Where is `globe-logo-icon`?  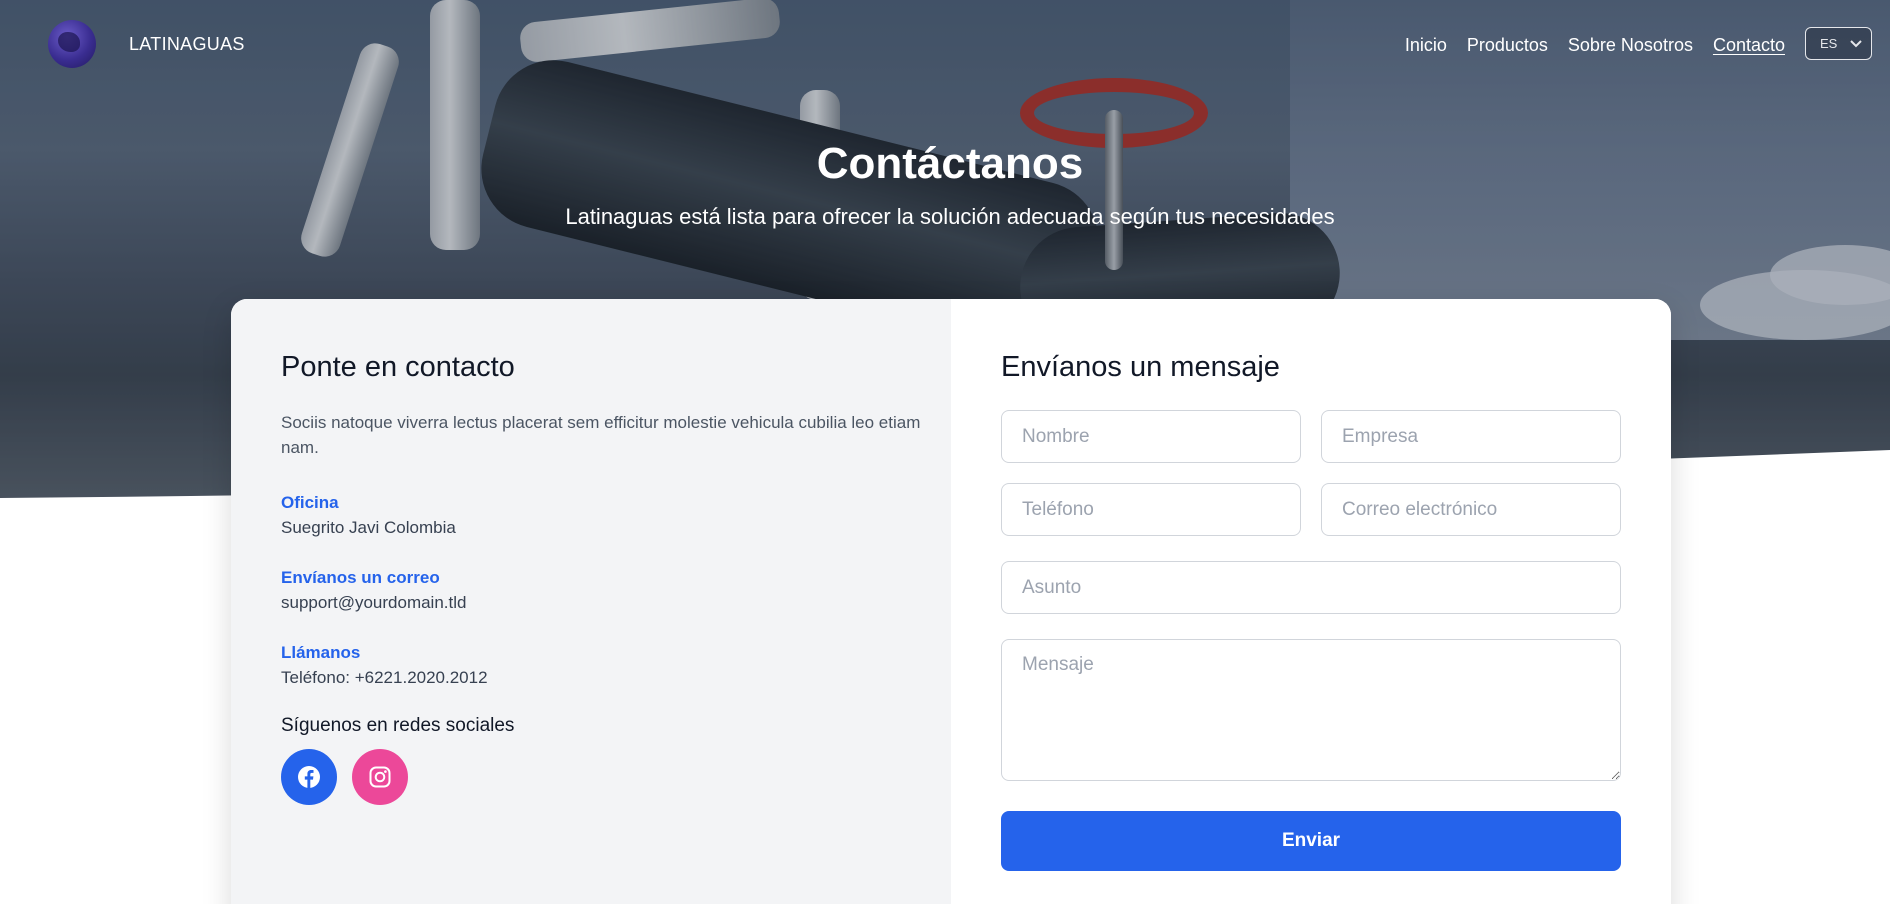
globe-logo-icon is located at coordinates (72, 44).